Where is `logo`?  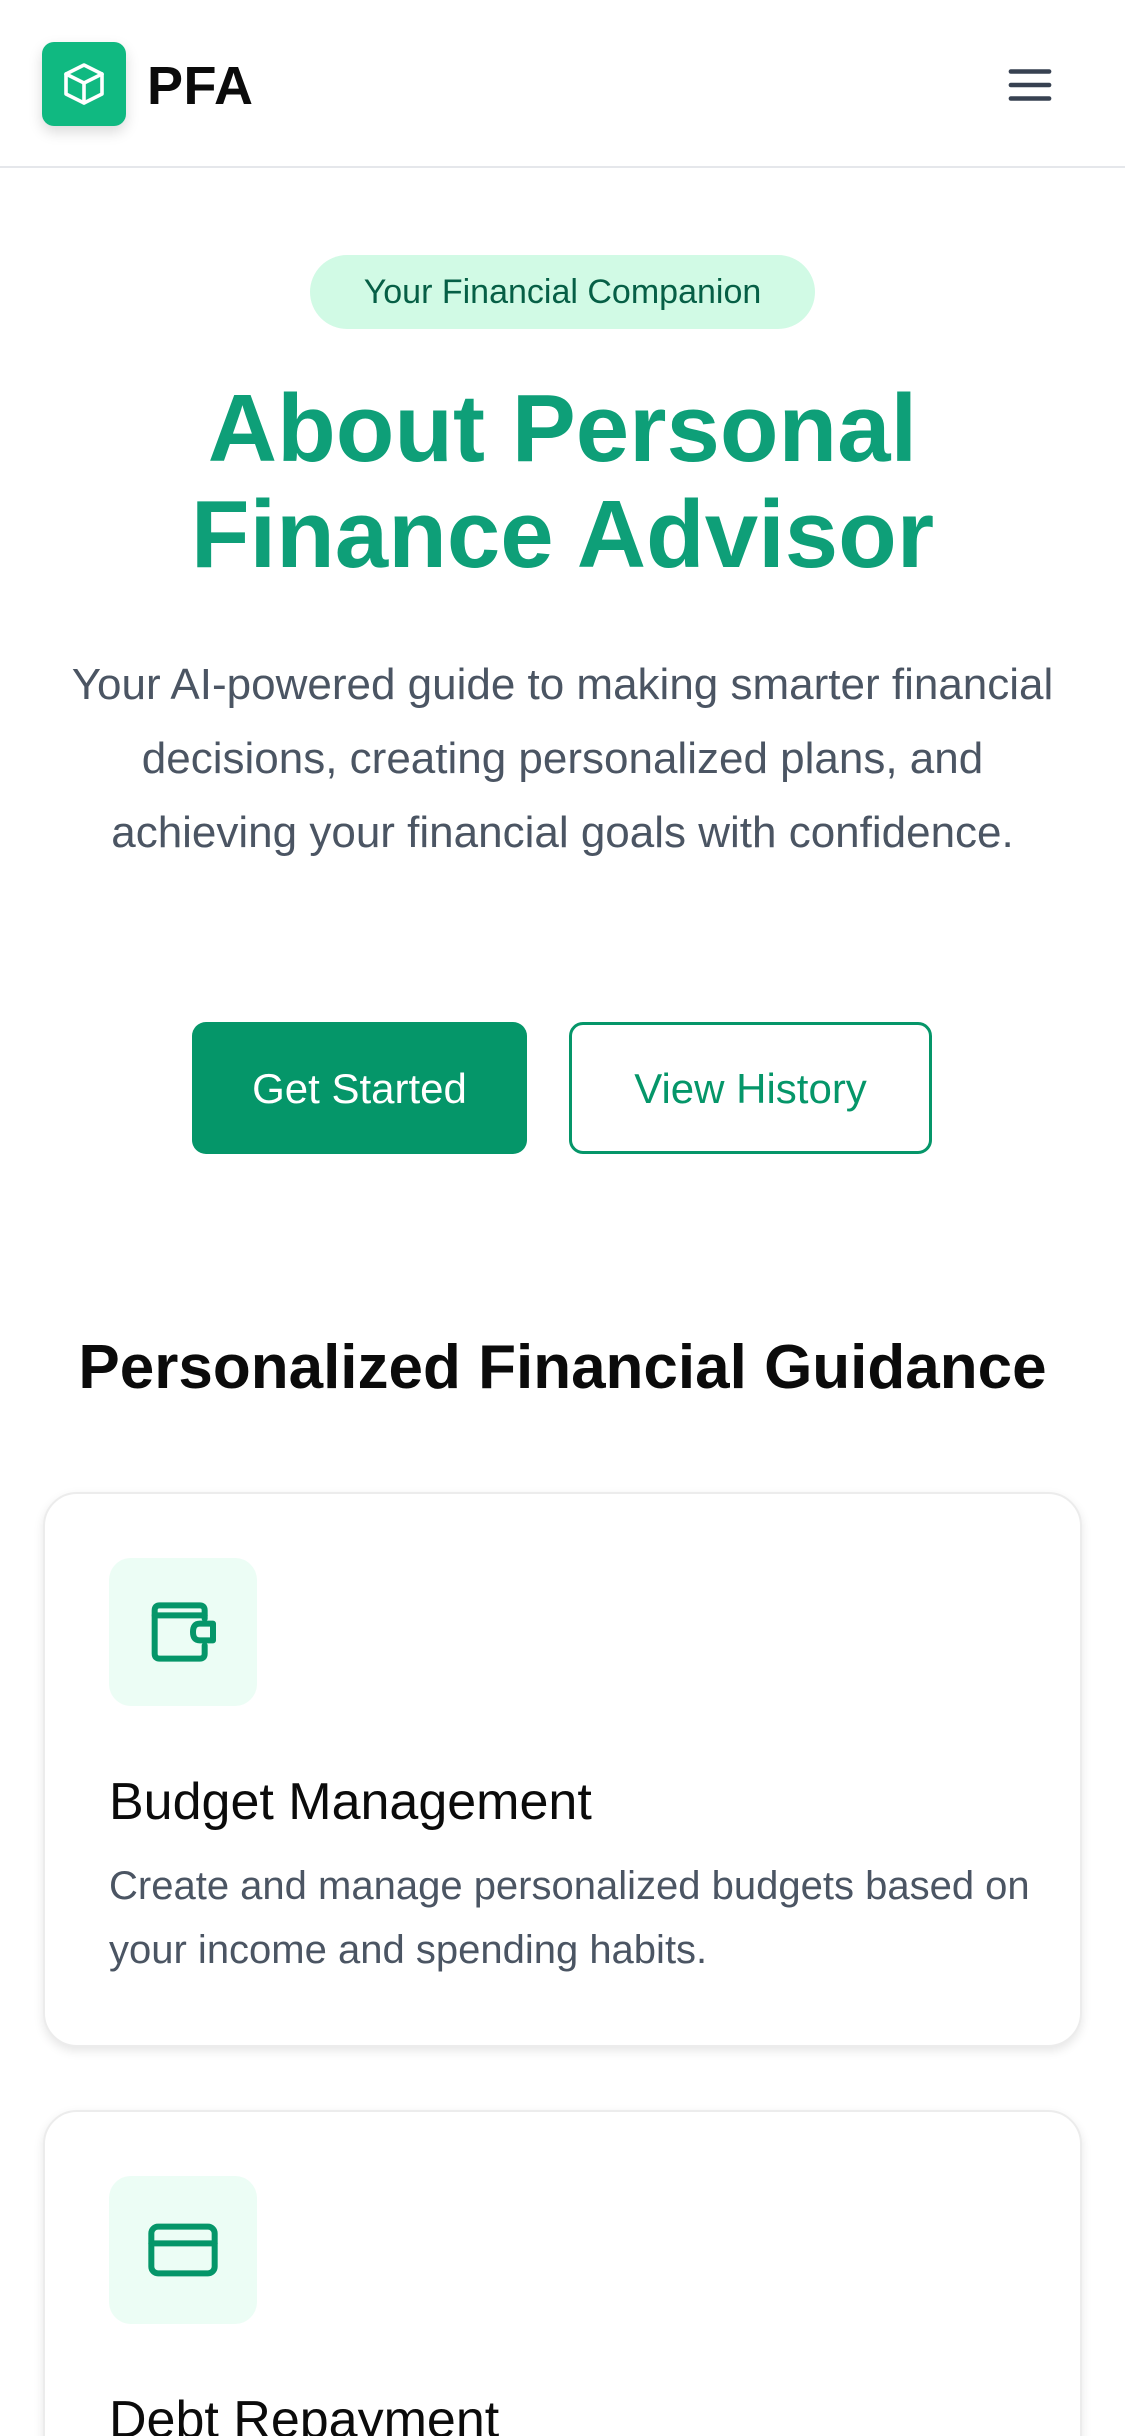 logo is located at coordinates (84, 84).